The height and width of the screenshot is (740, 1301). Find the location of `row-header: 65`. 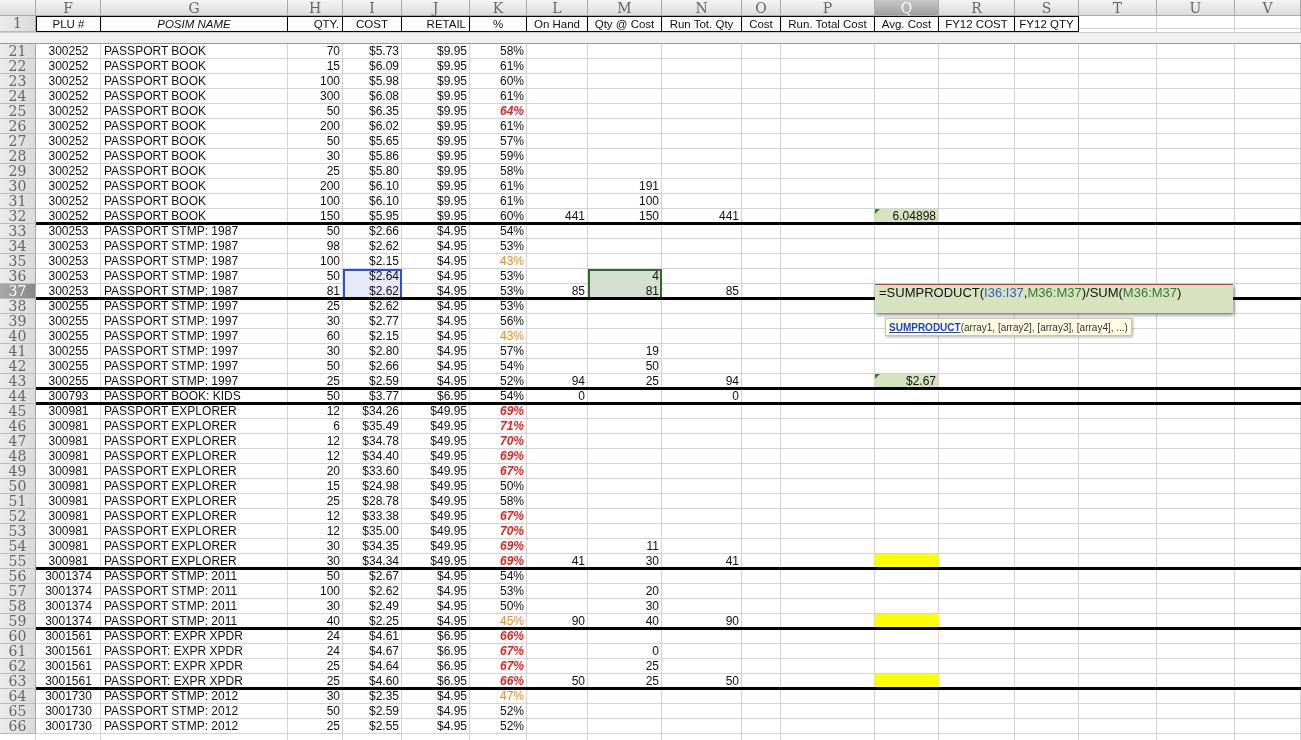

row-header: 65 is located at coordinates (18, 711).